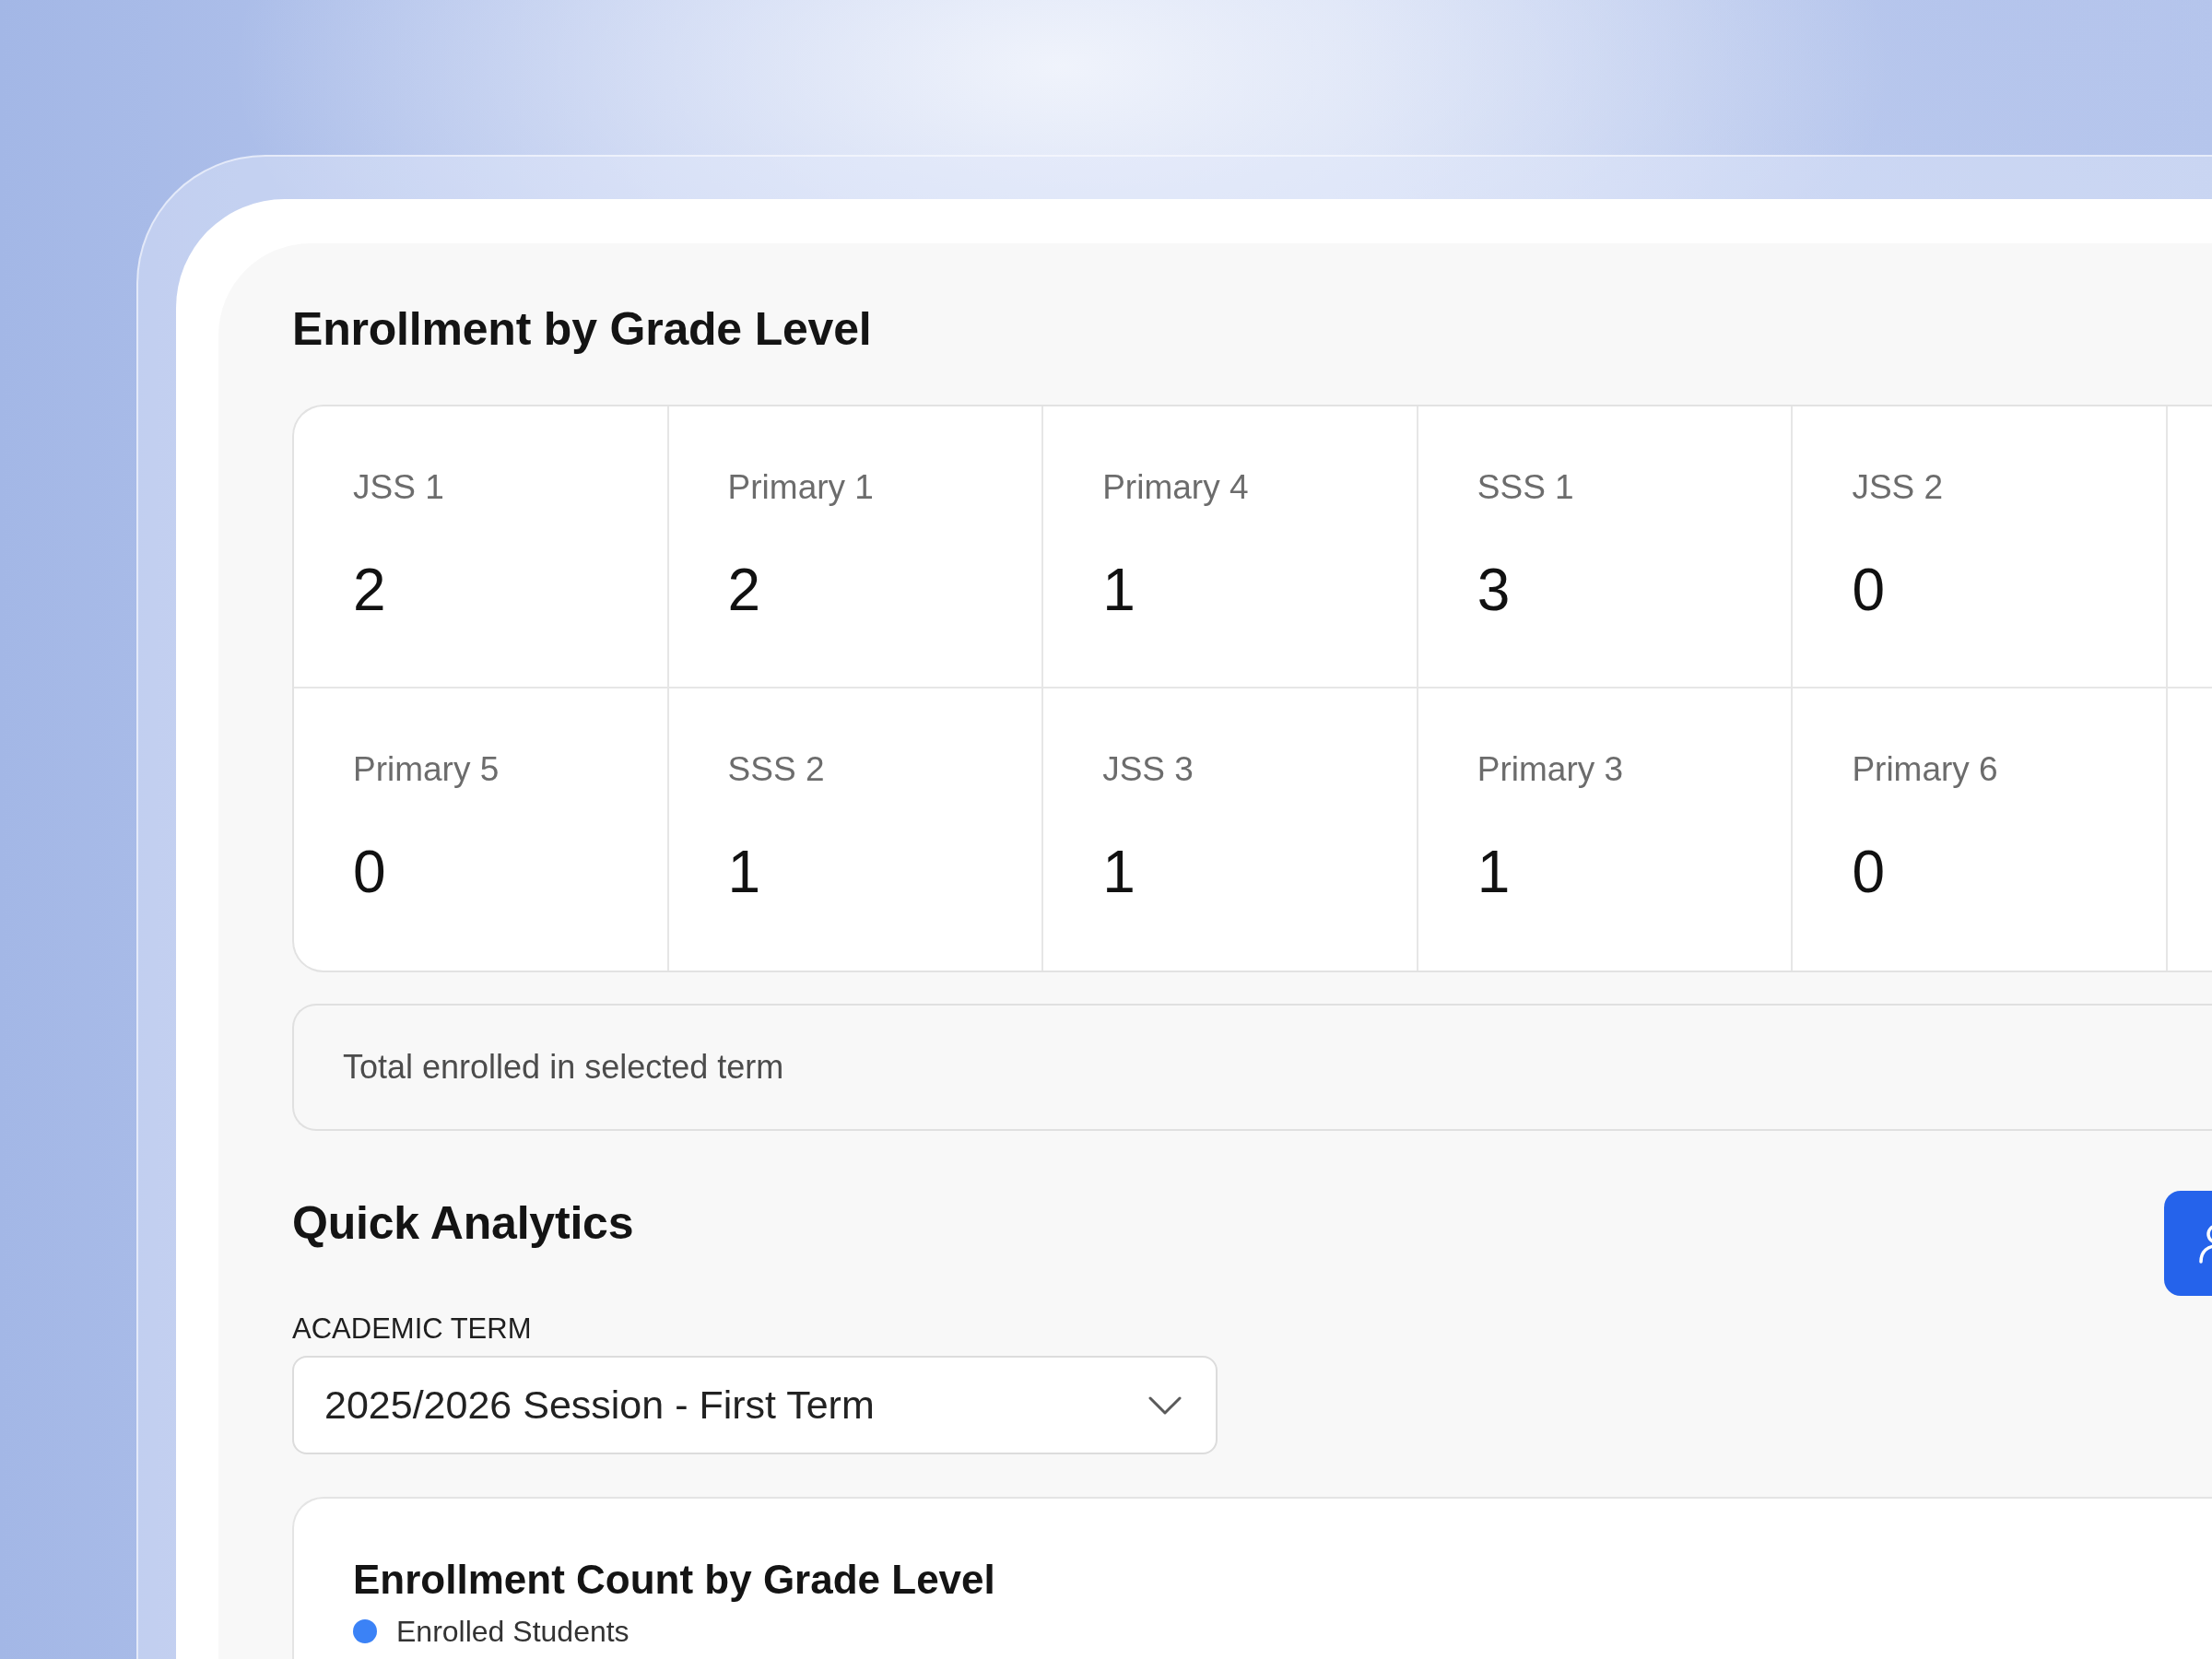  Describe the element at coordinates (1898, 487) in the screenshot. I see `grade-label: JSS 2` at that location.